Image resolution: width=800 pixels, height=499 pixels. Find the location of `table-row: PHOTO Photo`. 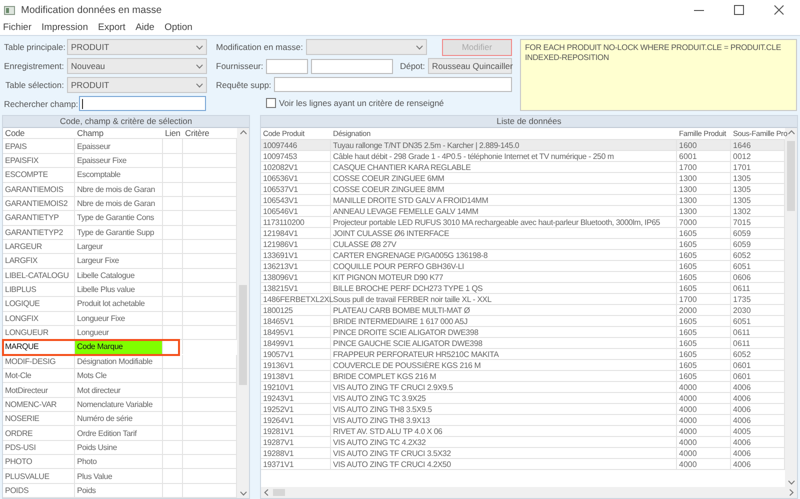

table-row: PHOTO Photo is located at coordinates (120, 462).